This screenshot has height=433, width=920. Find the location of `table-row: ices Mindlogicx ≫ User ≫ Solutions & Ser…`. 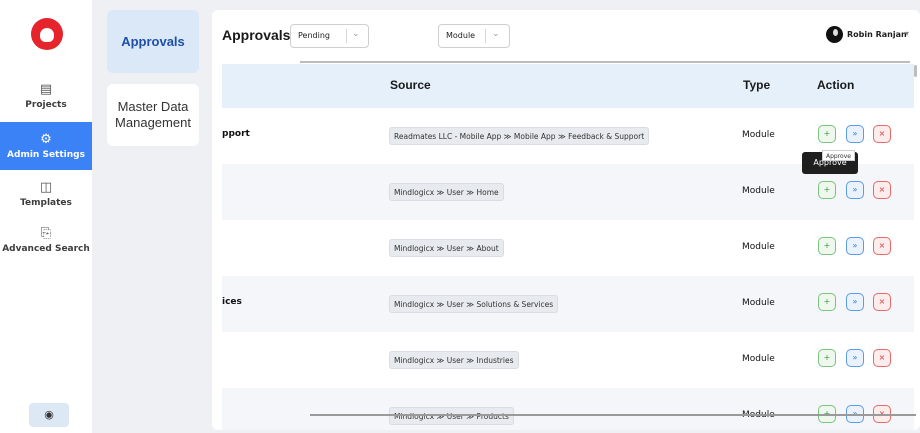

table-row: ices Mindlogicx ≫ User ≫ Solutions & Ser… is located at coordinates (568, 304).